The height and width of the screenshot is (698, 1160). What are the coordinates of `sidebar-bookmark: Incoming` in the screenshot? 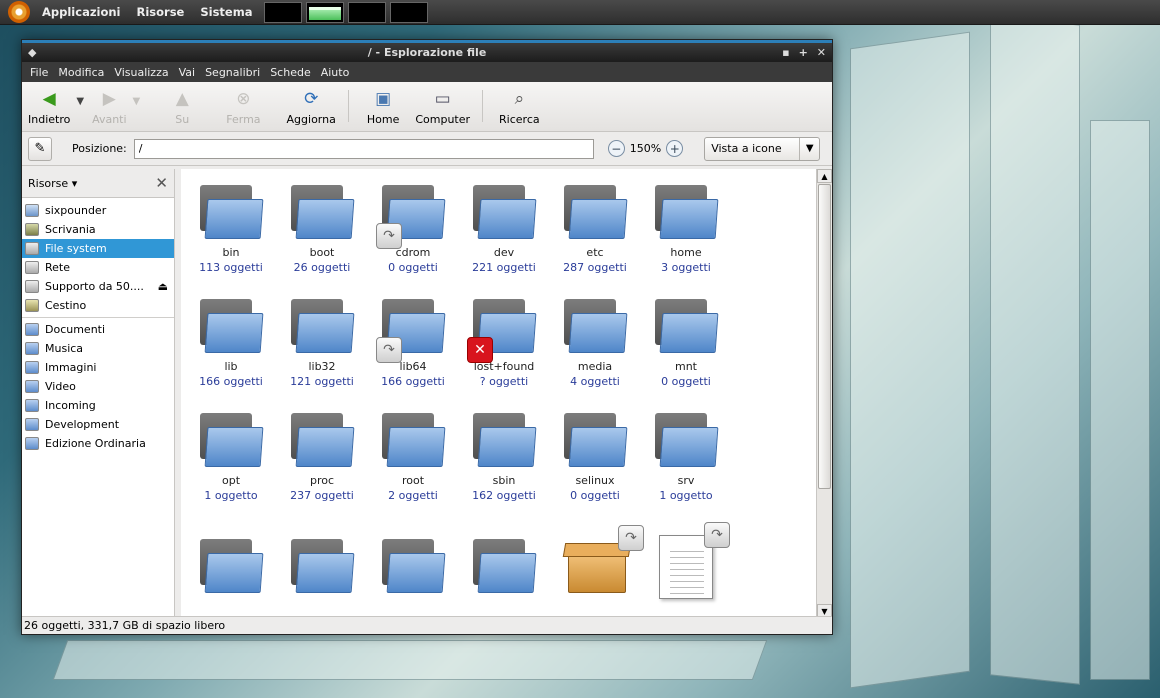 It's located at (98, 405).